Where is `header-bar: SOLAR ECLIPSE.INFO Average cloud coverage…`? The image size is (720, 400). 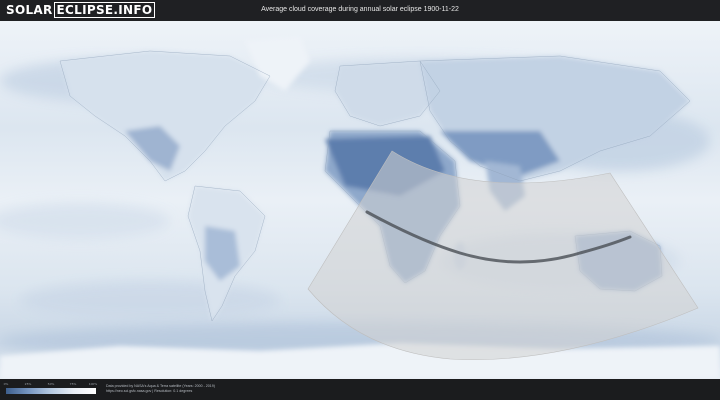
header-bar: SOLAR ECLIPSE.INFO Average cloud coverage… is located at coordinates (360, 10).